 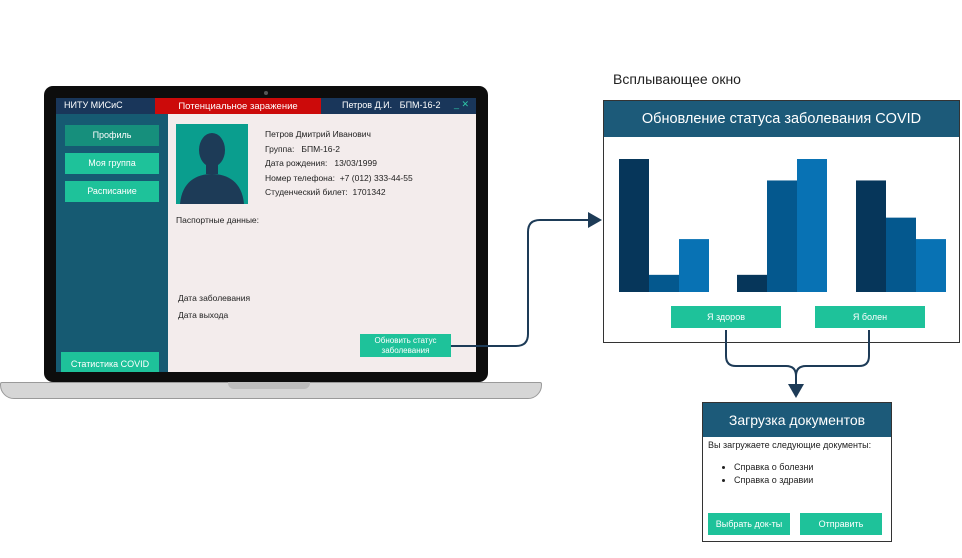 I want to click on arrow-sick-to-upload, so click(x=832, y=353).